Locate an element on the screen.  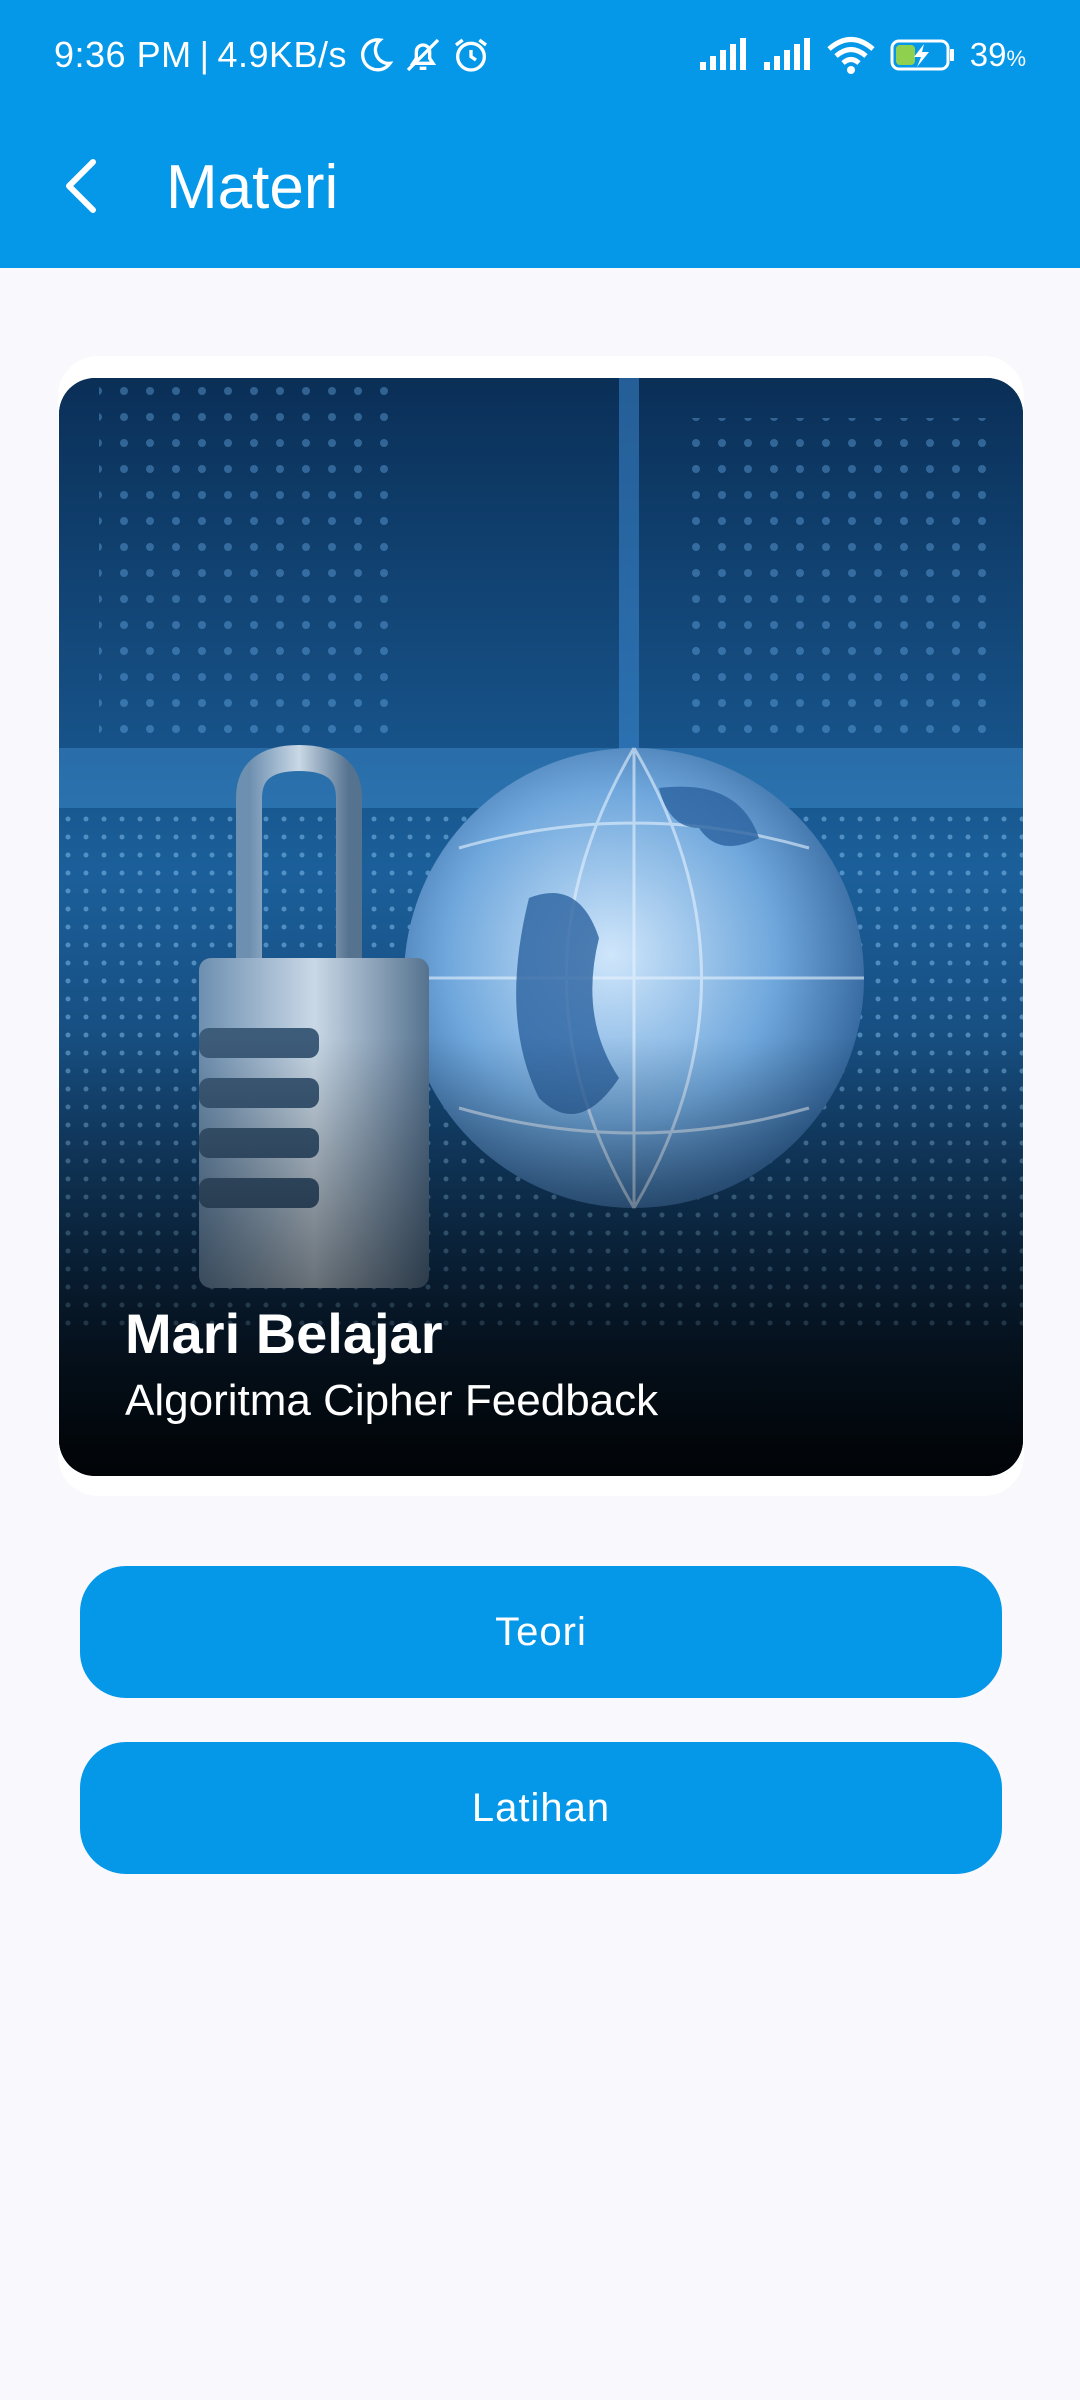
back-button is located at coordinates (82, 188).